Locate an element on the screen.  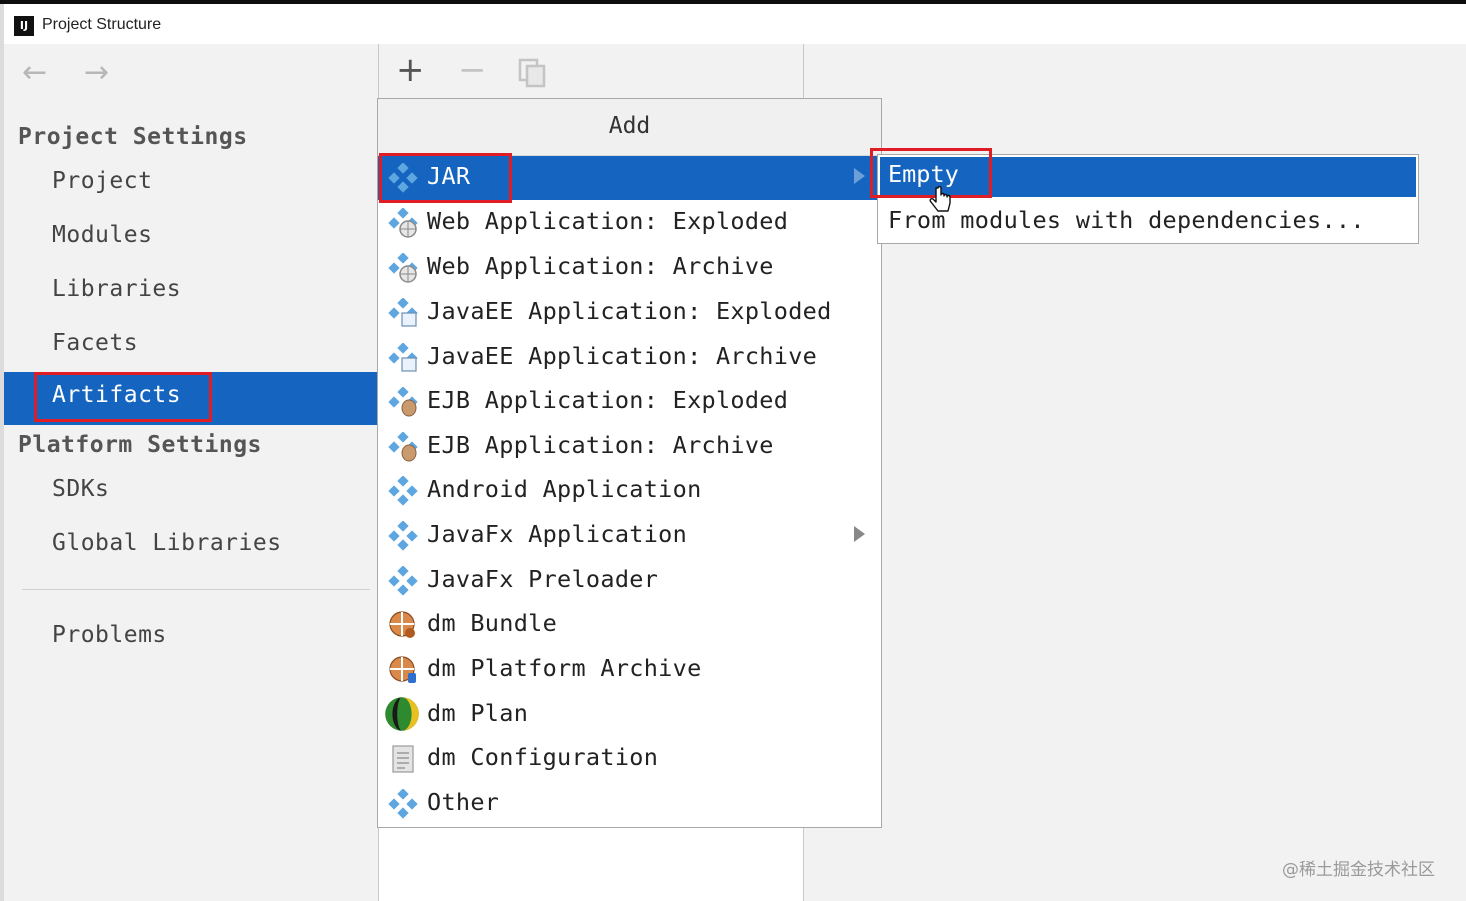
watermark: @稀土掘金技术社区 is located at coordinates (1358, 870).